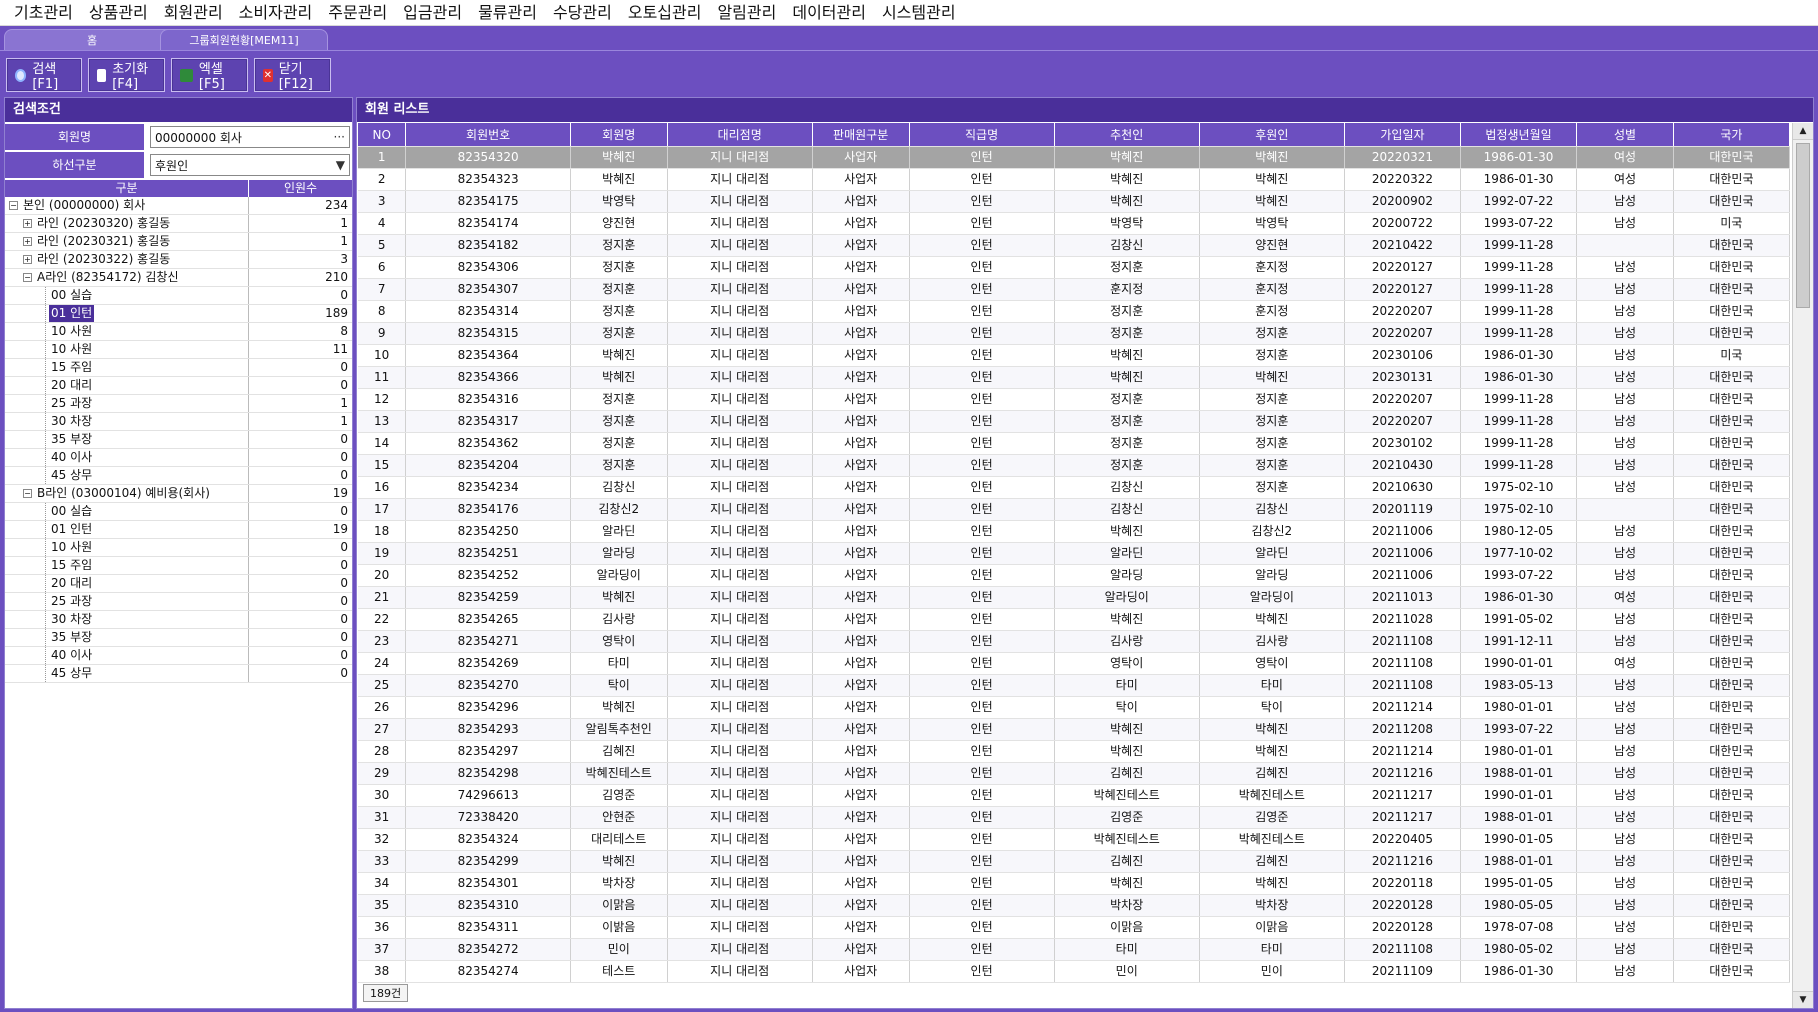 The height and width of the screenshot is (1012, 1818). What do you see at coordinates (92, 39) in the screenshot?
I see `tab-home: 홈` at bounding box center [92, 39].